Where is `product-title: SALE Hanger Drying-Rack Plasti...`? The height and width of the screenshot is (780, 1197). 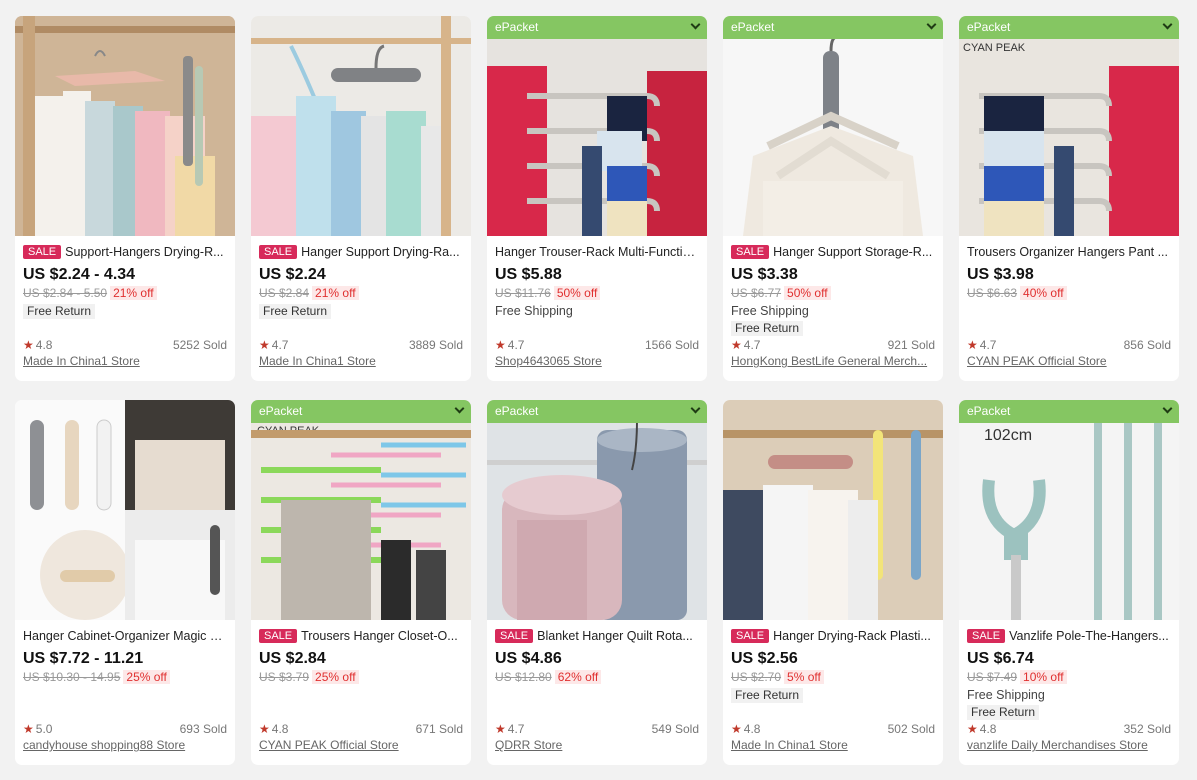
product-title: SALE Hanger Drying-Rack Plasti... is located at coordinates (833, 636).